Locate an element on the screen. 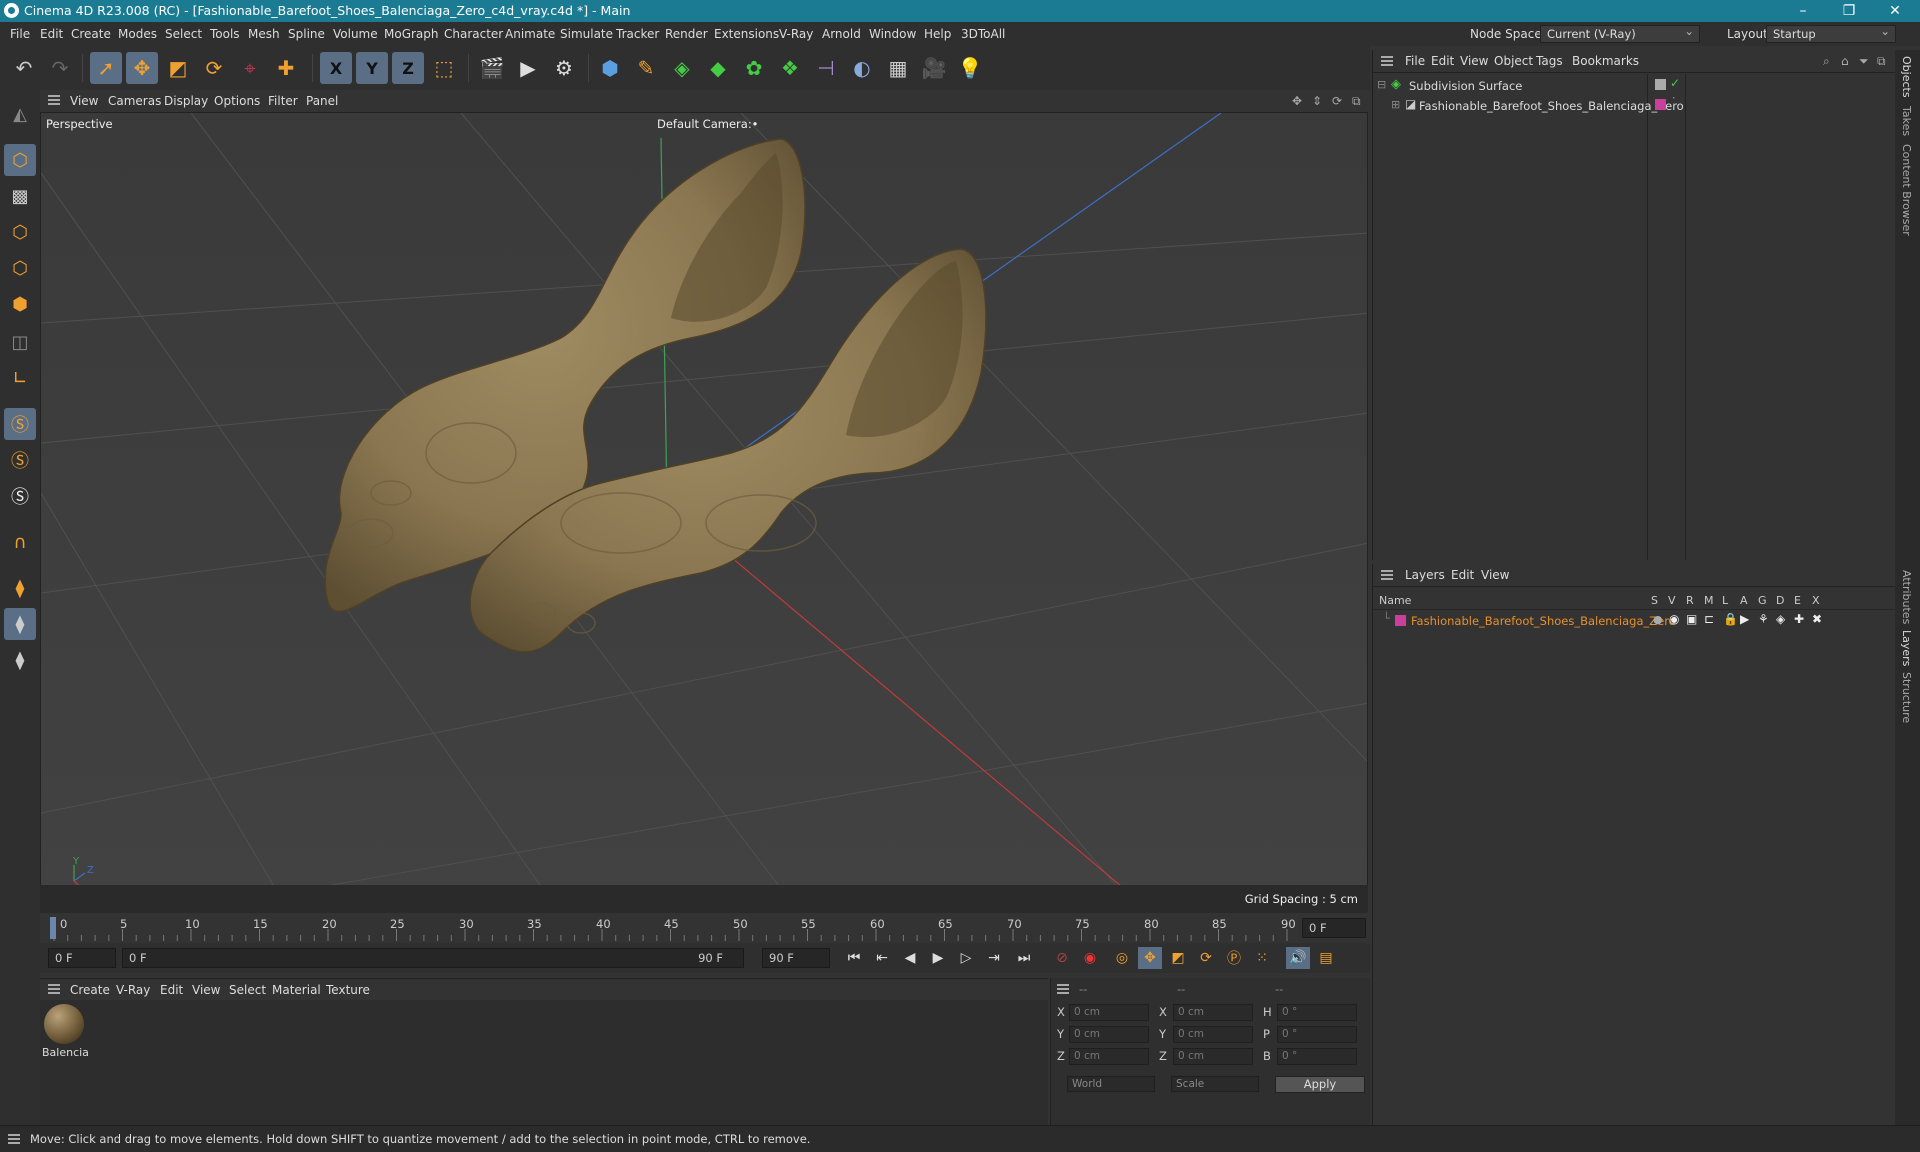 The width and height of the screenshot is (1920, 1152). view-eye-icon: ◉ is located at coordinates (1674, 619).